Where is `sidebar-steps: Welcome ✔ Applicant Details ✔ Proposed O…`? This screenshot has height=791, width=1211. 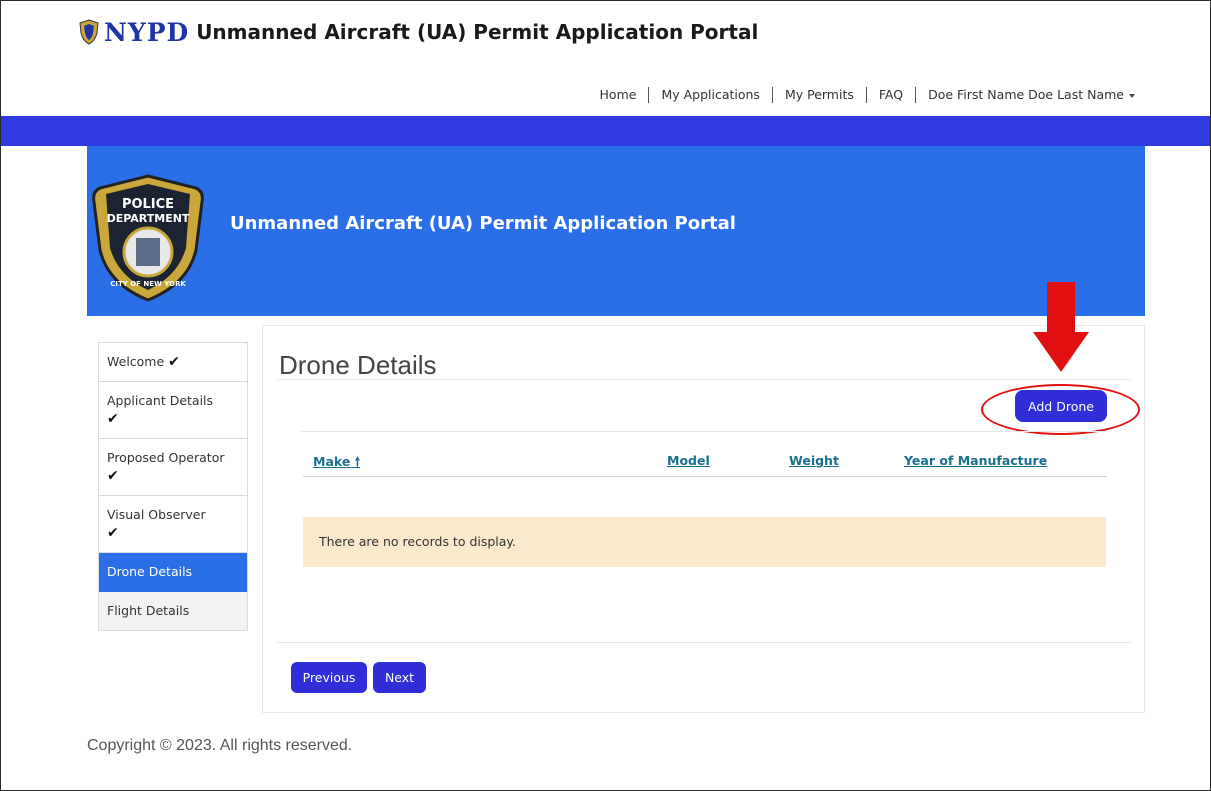
sidebar-steps: Welcome ✔ Applicant Details ✔ Proposed O… is located at coordinates (173, 486).